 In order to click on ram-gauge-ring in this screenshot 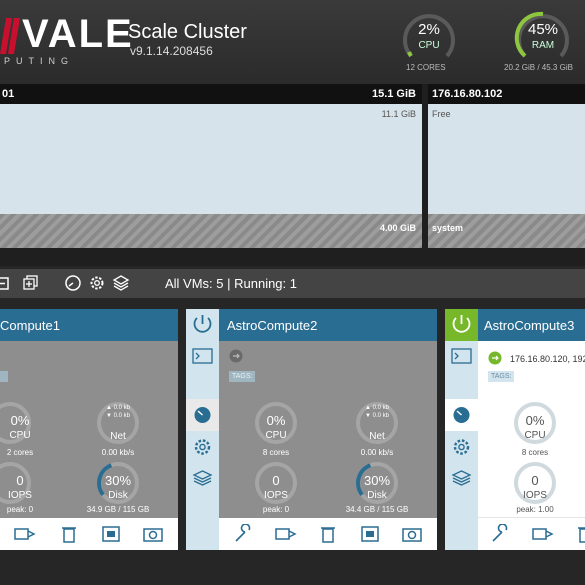, I will do `click(541, 34)`.